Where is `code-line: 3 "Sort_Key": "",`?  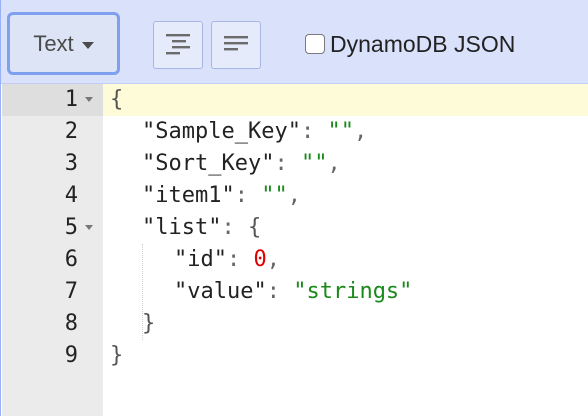 code-line: 3 "Sort_Key": "", is located at coordinates (295, 164).